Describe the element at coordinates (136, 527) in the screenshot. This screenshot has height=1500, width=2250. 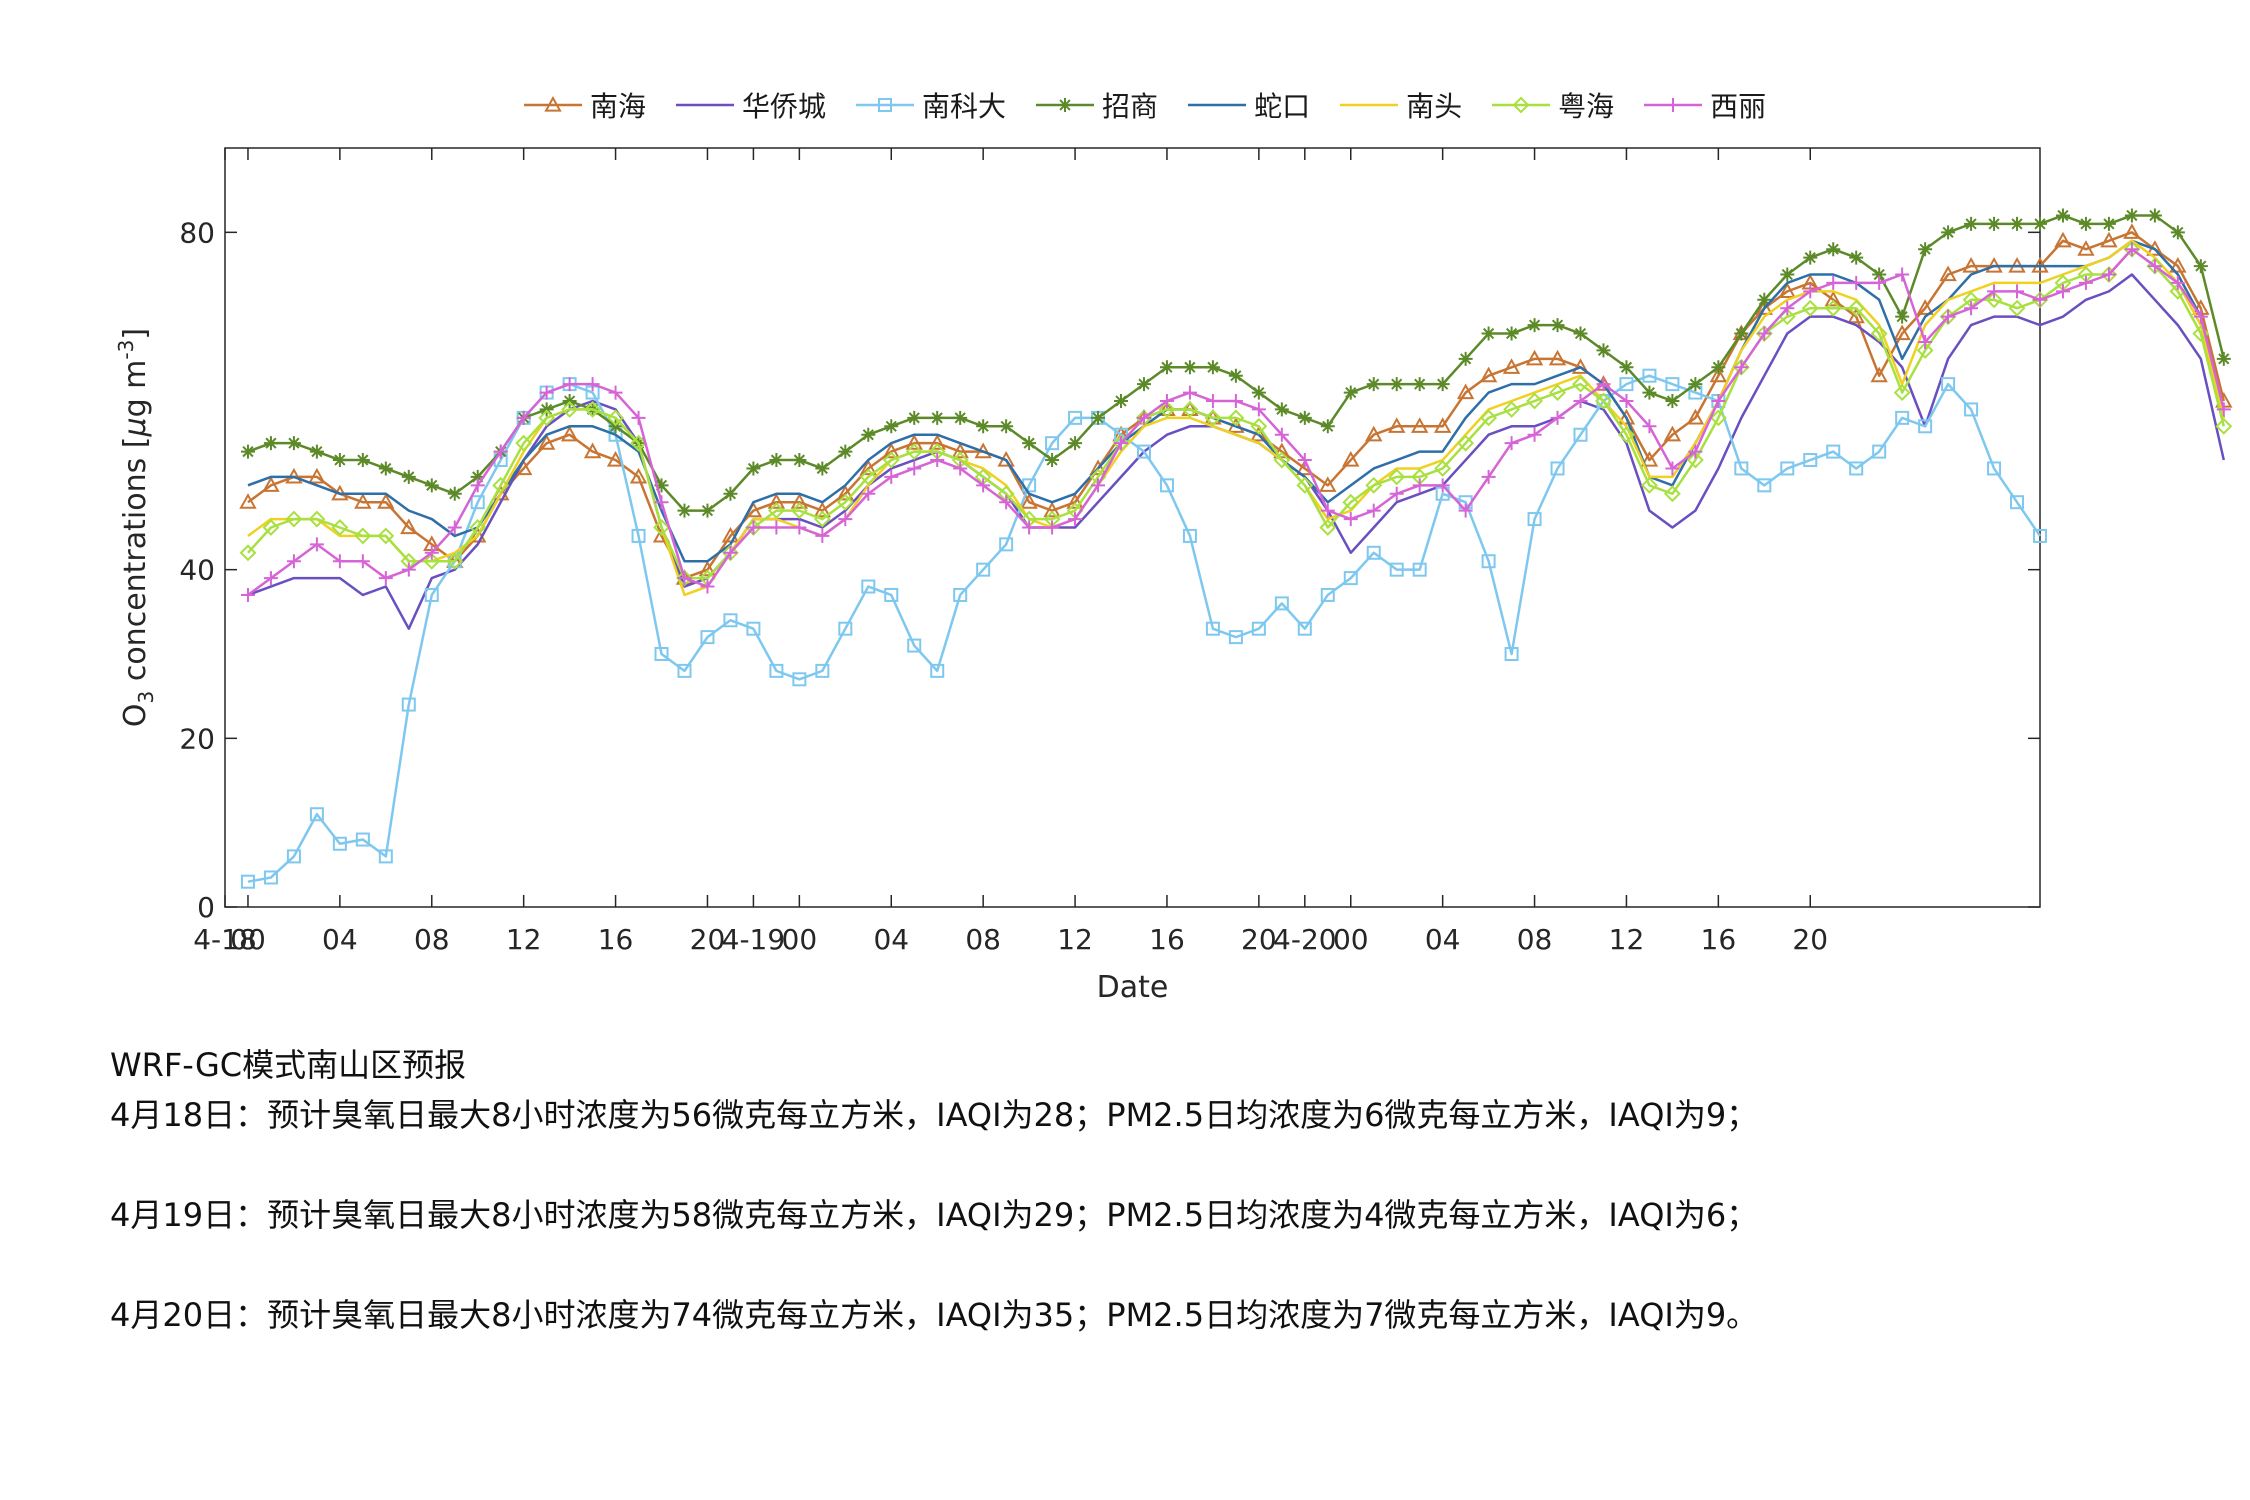
I see `y-axis-label: O3 concentrations [μg m-3]` at that location.